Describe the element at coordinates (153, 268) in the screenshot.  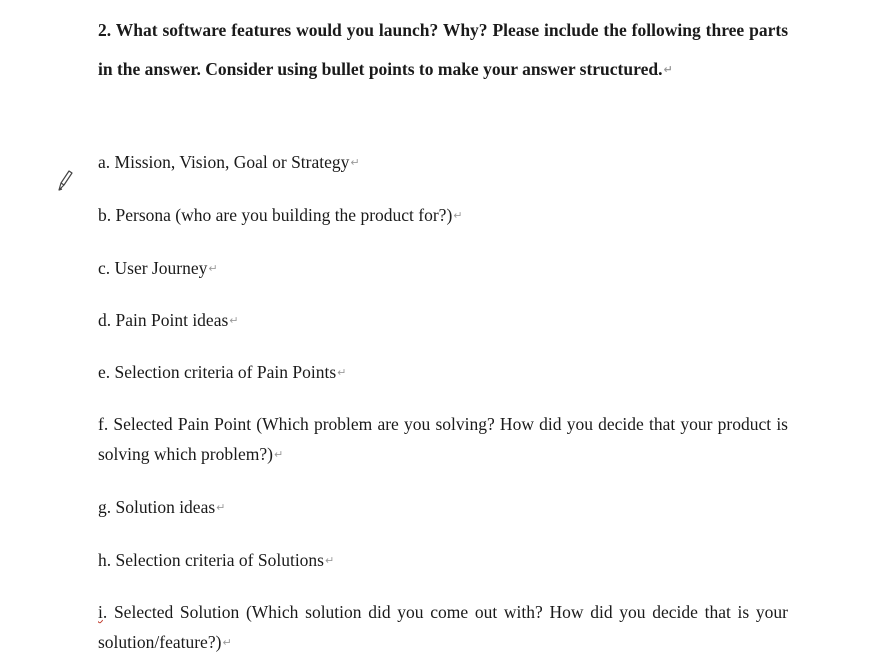
I see `list-item-text: c. User Journey` at that location.